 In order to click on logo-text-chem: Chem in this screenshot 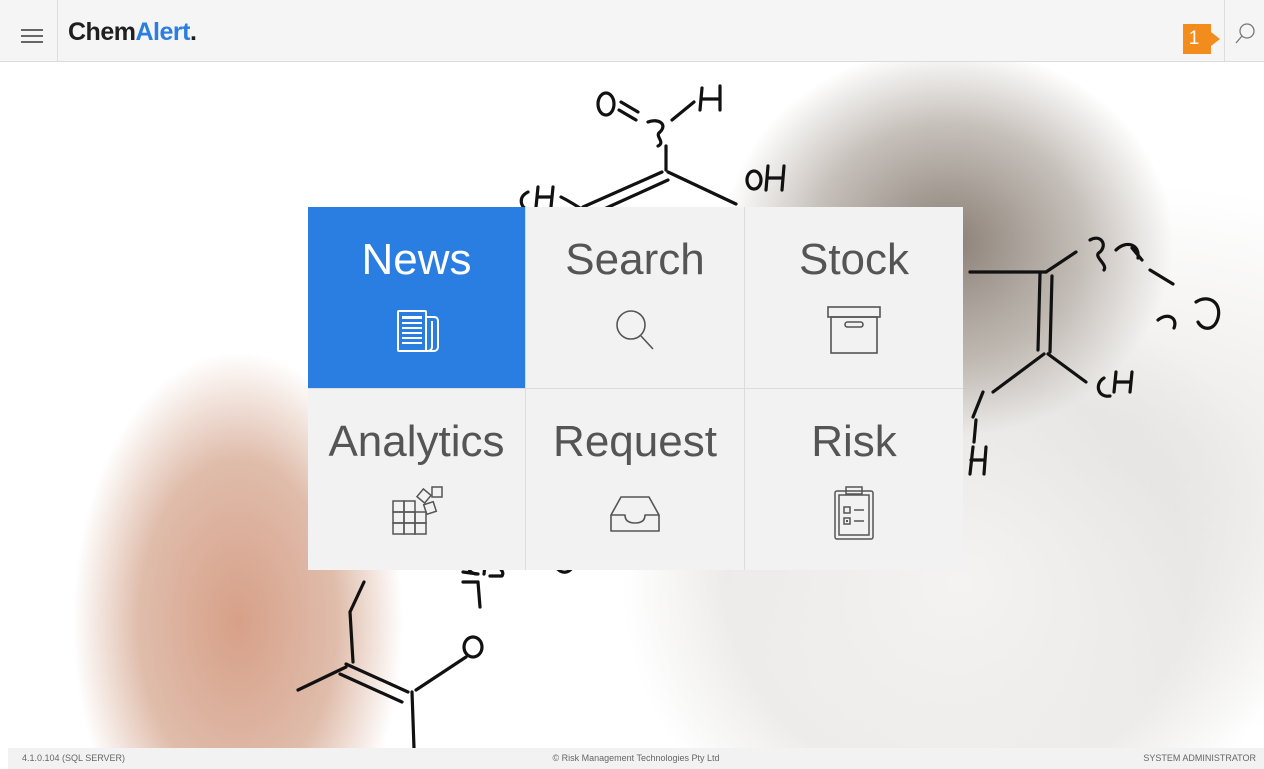, I will do `click(102, 32)`.